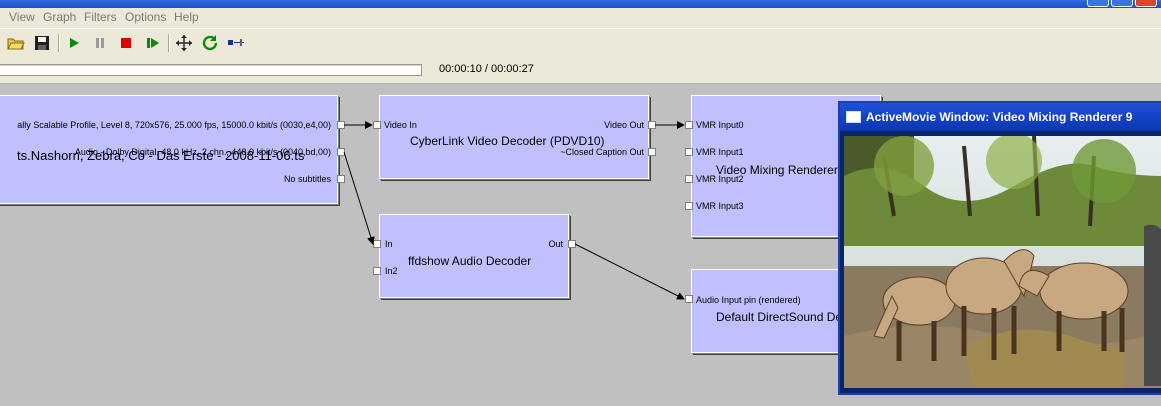  I want to click on source-audio-pin, so click(341, 152).